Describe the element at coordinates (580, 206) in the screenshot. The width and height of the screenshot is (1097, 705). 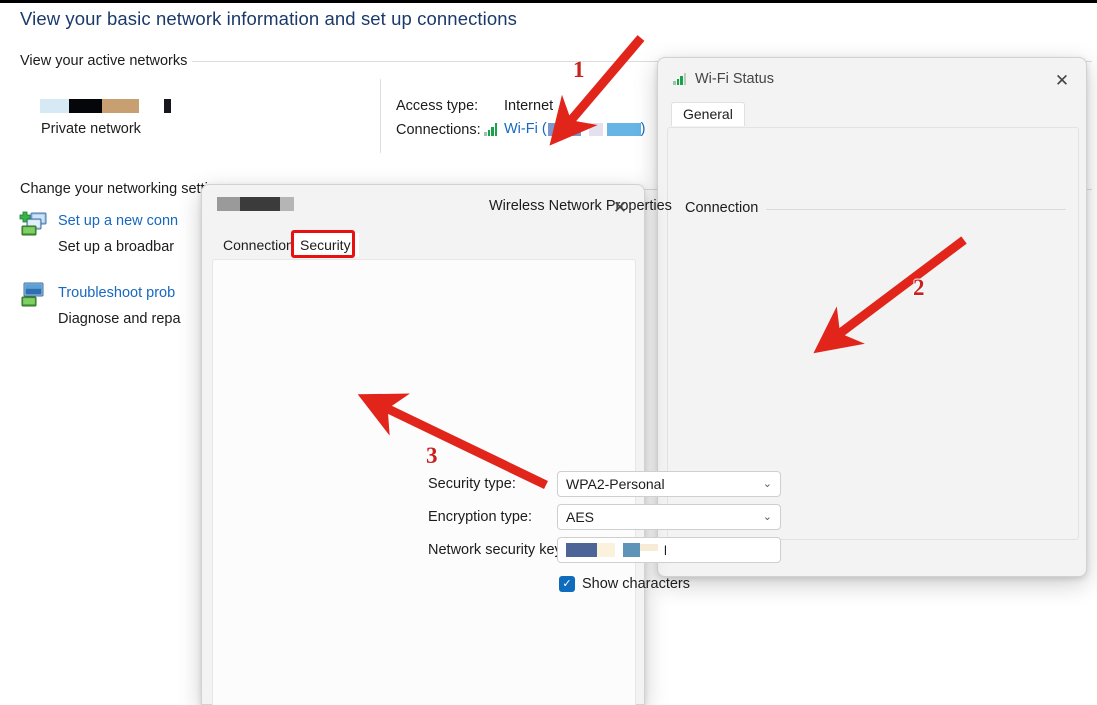
I see `wireless-properties-title: Wireless Network Properties` at that location.